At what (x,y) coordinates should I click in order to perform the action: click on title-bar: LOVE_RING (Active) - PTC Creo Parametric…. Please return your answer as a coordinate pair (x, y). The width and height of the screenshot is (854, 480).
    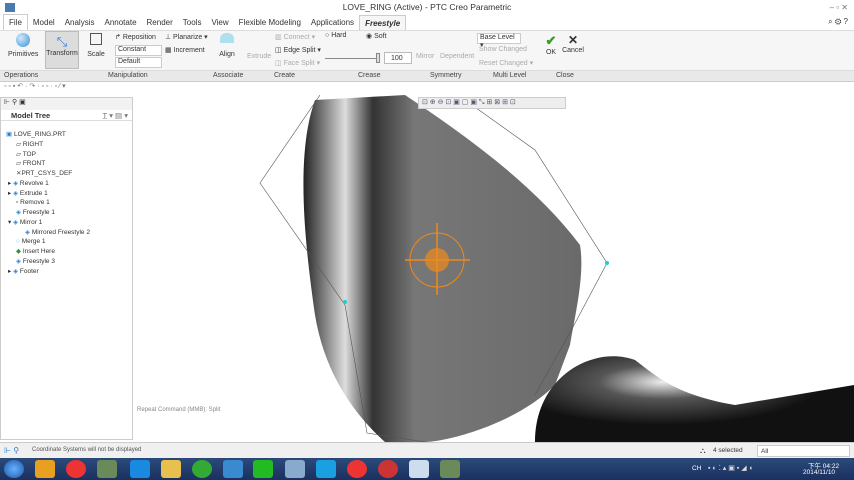
    Looking at the image, I should click on (427, 7).